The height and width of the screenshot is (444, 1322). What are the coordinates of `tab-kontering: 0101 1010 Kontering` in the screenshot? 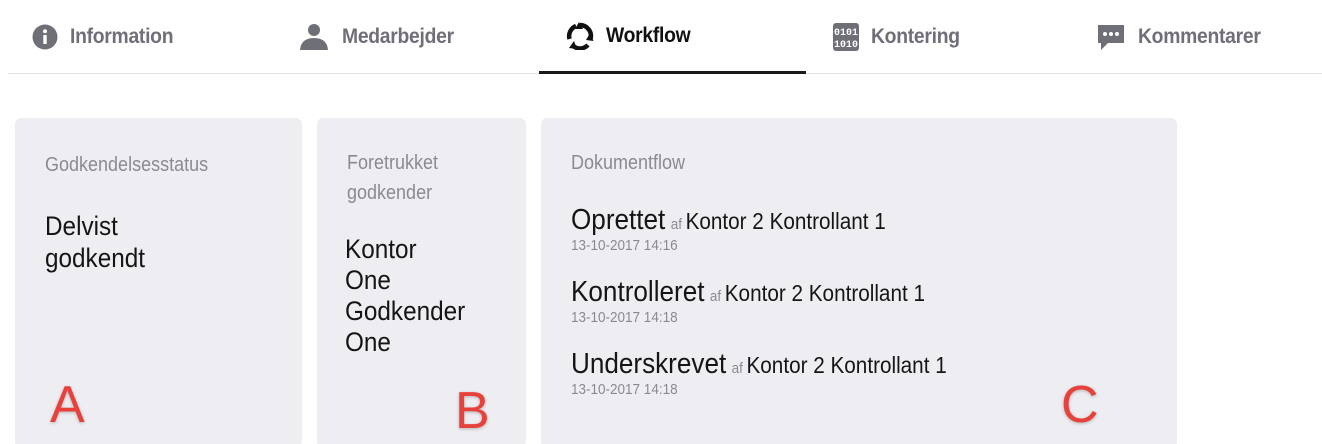 It's located at (900, 37).